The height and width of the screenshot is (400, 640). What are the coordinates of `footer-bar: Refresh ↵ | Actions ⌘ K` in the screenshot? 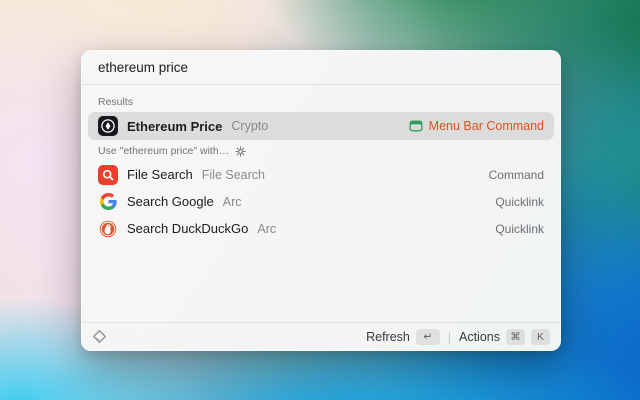 It's located at (321, 336).